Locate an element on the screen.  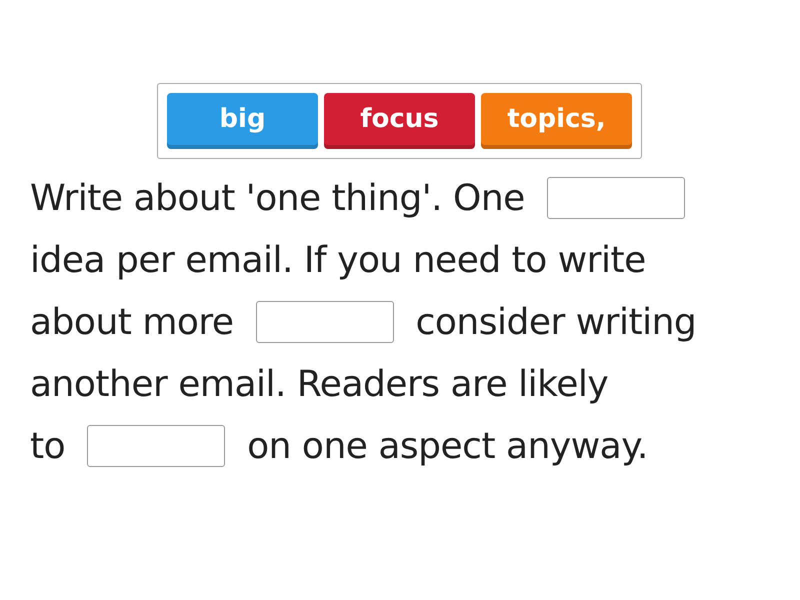
word-tile: focus is located at coordinates (399, 121).